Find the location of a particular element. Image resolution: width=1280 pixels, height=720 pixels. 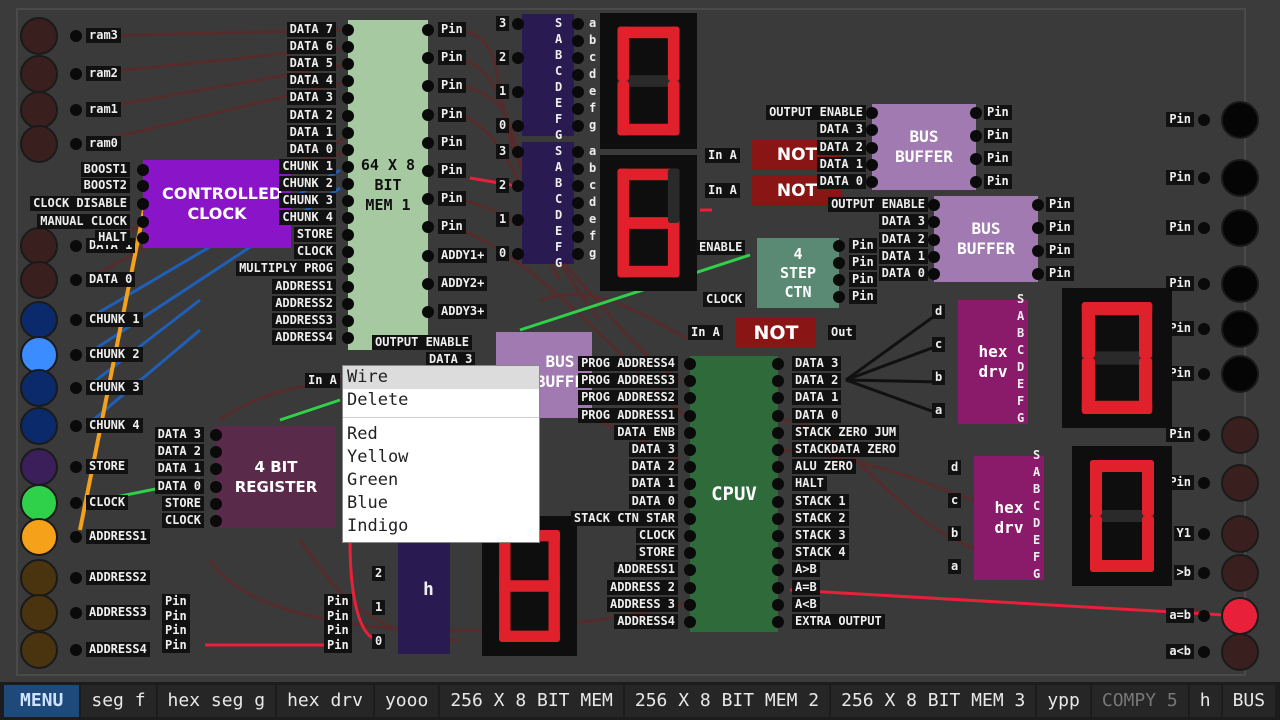

mem-input-label: ADDRESS3 is located at coordinates (304, 320).